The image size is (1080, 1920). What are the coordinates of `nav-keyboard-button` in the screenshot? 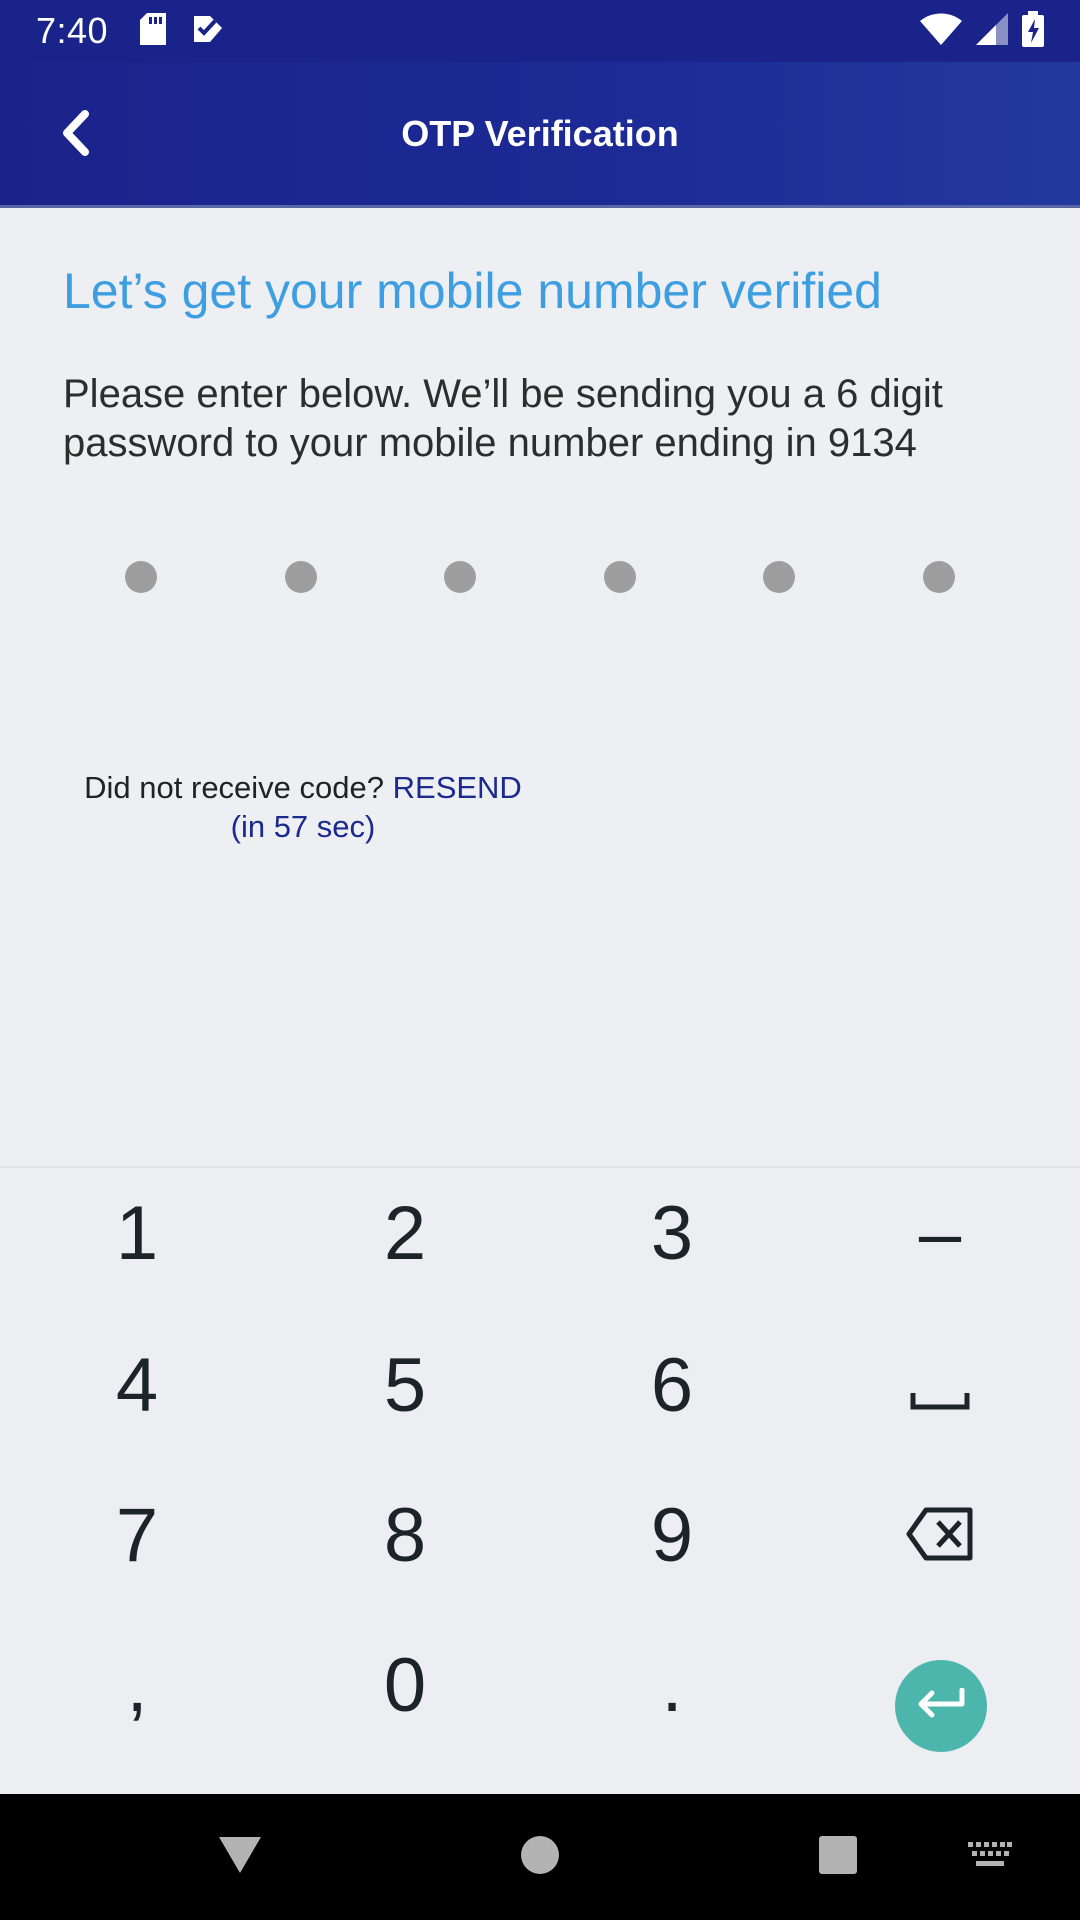 It's located at (990, 1857).